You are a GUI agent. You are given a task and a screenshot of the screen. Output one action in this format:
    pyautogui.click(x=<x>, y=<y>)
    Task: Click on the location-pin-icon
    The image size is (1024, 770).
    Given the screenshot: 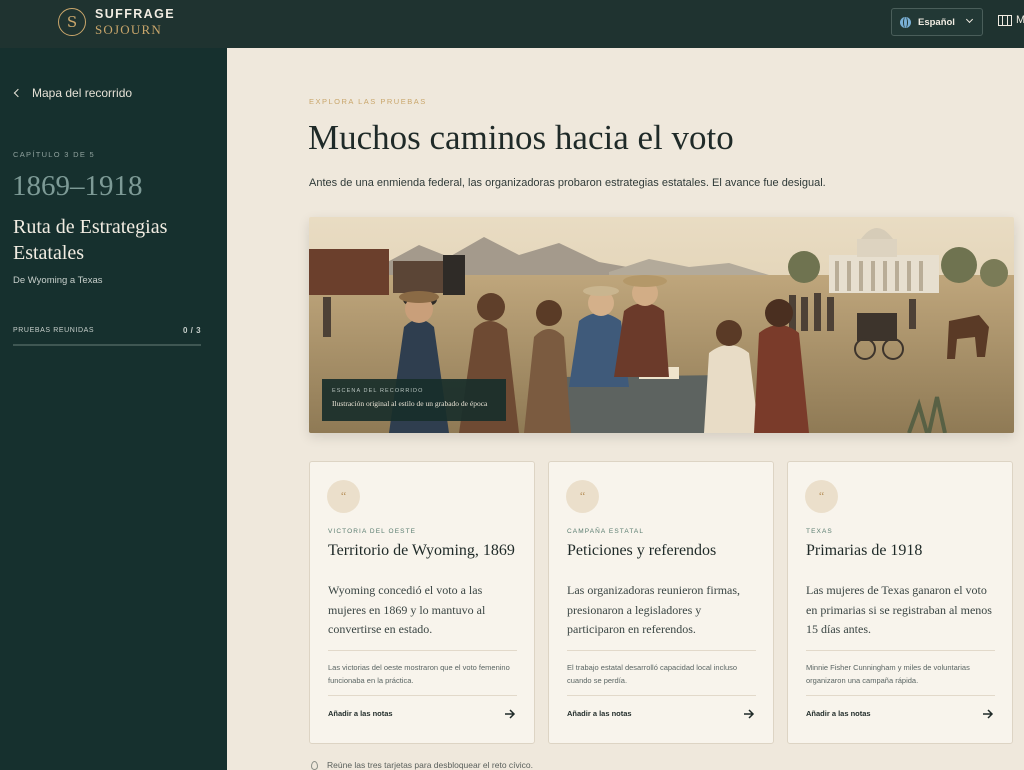 What is the action you would take?
    pyautogui.click(x=314, y=765)
    